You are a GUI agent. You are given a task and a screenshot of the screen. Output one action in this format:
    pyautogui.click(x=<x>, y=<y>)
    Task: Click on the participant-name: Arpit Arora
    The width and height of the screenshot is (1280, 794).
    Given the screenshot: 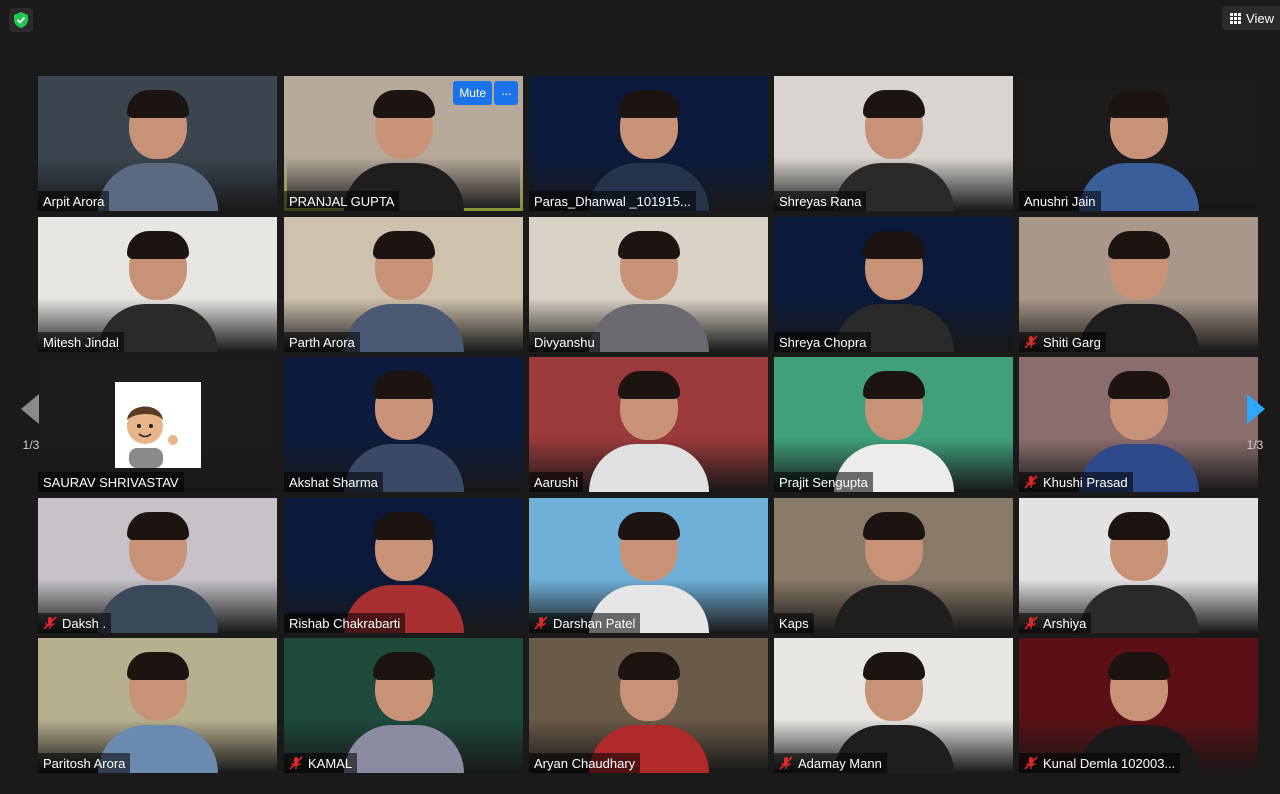 What is the action you would take?
    pyautogui.click(x=74, y=201)
    